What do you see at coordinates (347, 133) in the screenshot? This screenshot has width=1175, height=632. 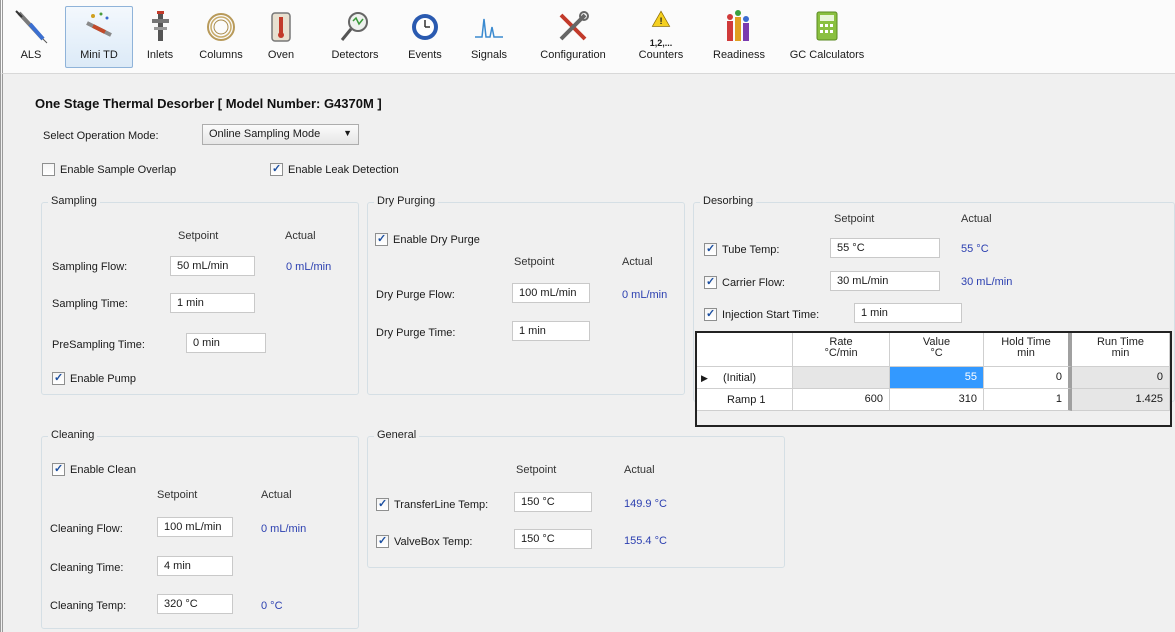 I see `chevron-down-icon: ▼` at bounding box center [347, 133].